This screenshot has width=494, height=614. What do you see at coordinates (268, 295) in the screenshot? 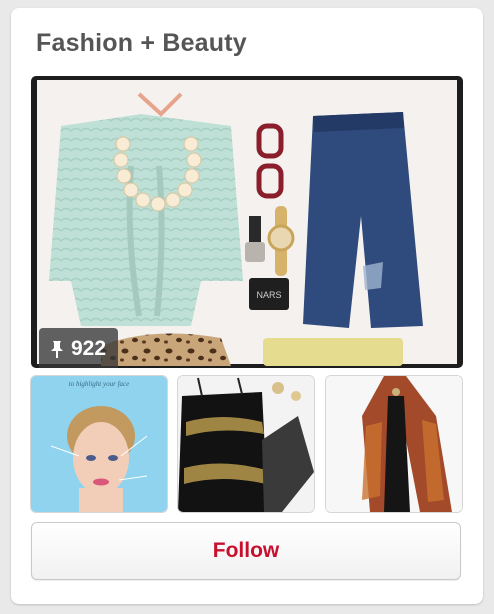
I see `svg-text: NARS` at bounding box center [268, 295].